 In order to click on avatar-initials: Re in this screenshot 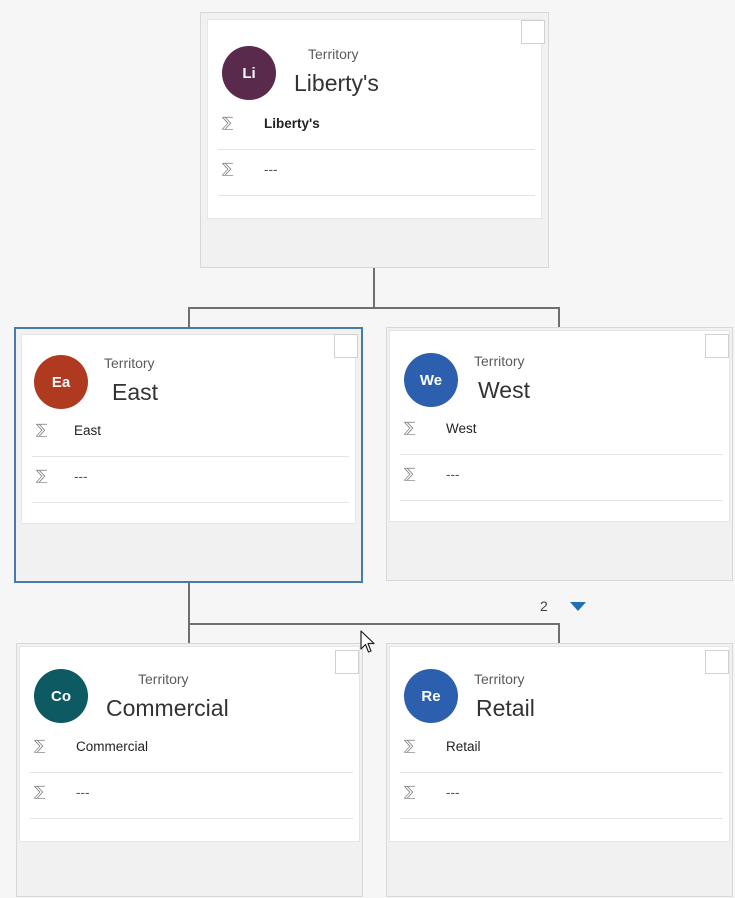, I will do `click(431, 696)`.